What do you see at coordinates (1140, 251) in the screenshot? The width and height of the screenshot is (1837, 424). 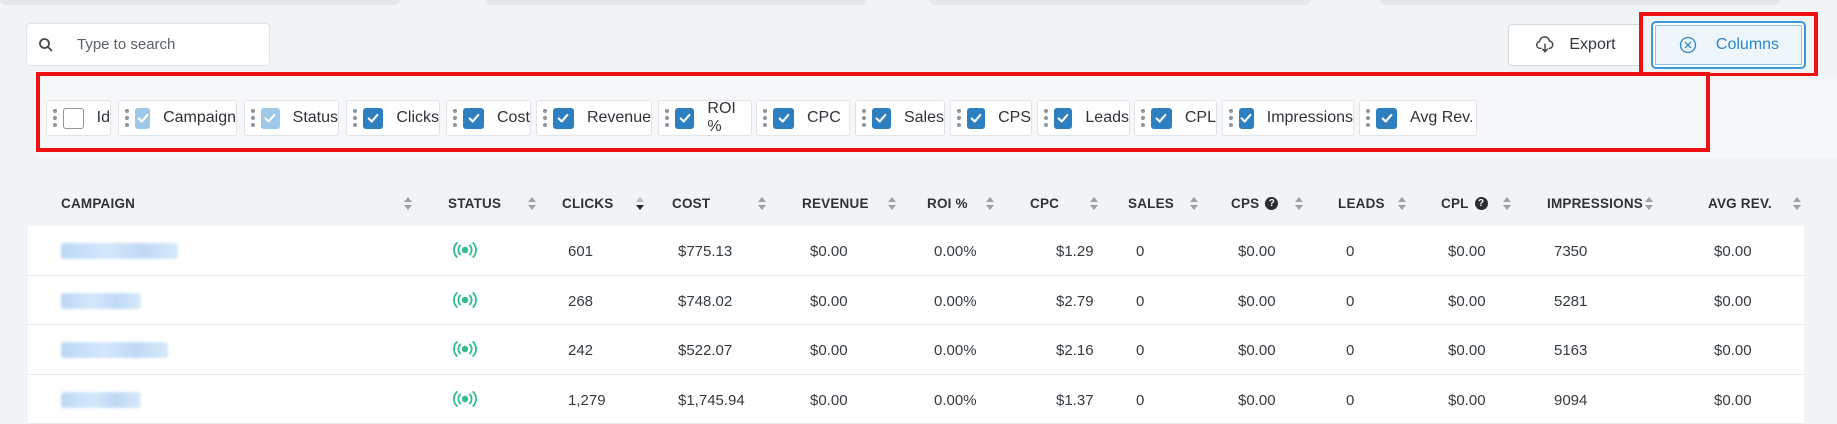 I see `cell-sales: 0` at bounding box center [1140, 251].